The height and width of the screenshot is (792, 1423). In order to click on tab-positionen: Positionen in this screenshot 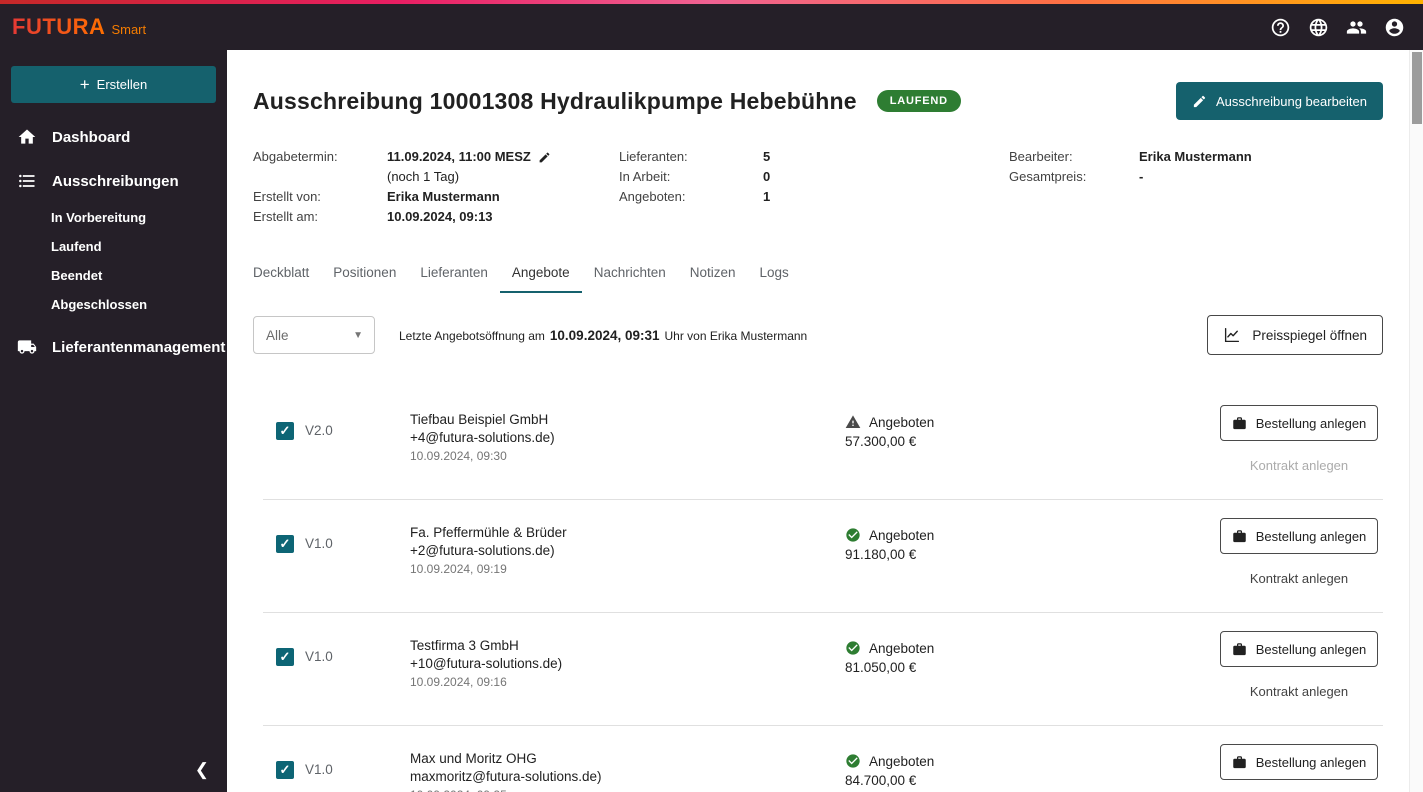, I will do `click(364, 273)`.